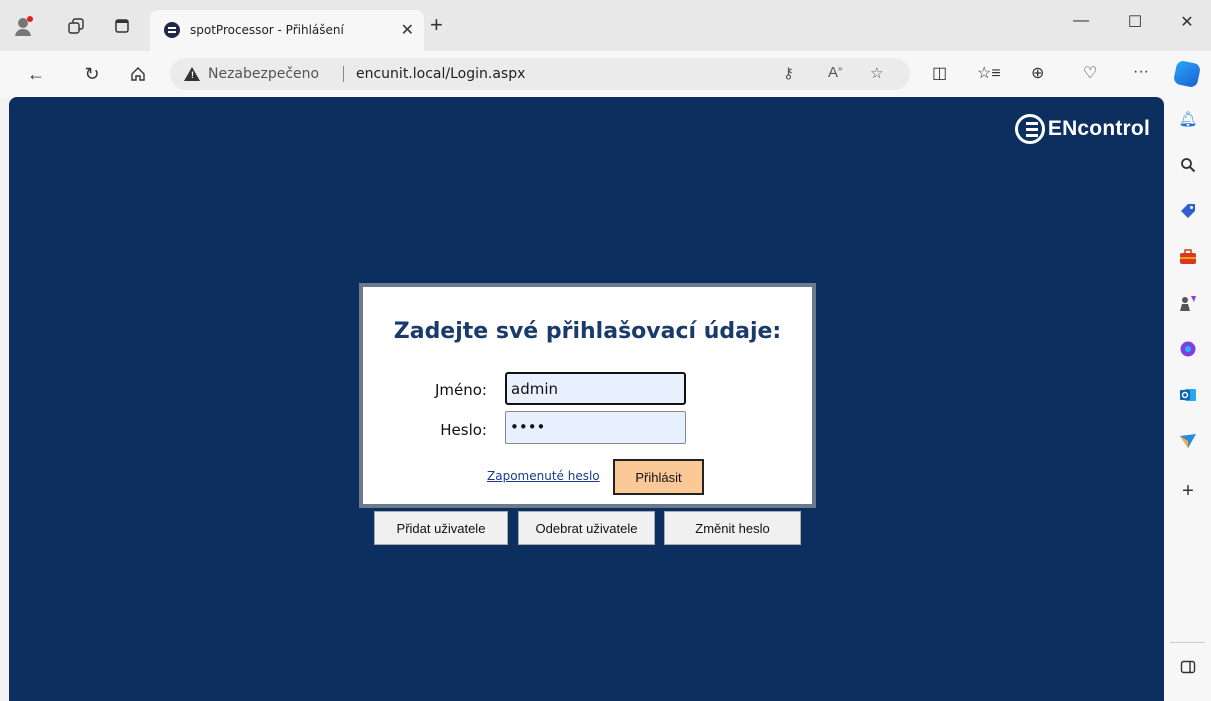  I want to click on forgot-password-link: Zapomenuté heslo, so click(543, 476).